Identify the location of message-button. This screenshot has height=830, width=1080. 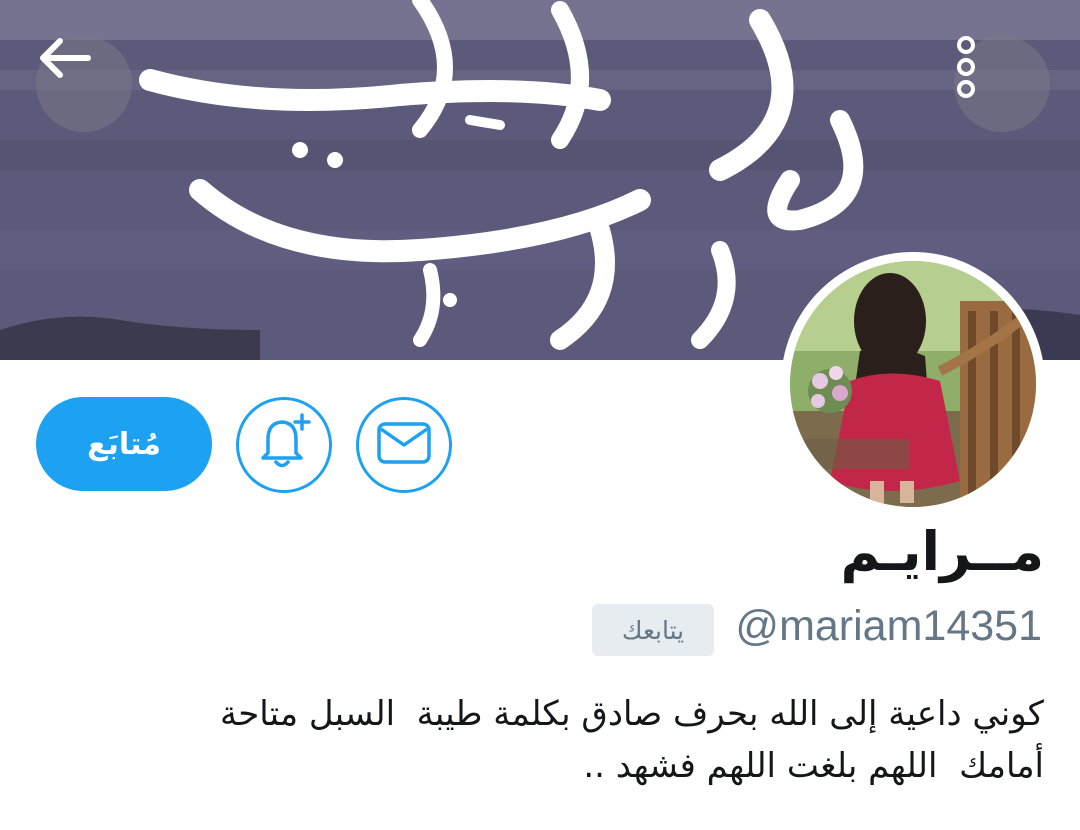
(404, 445).